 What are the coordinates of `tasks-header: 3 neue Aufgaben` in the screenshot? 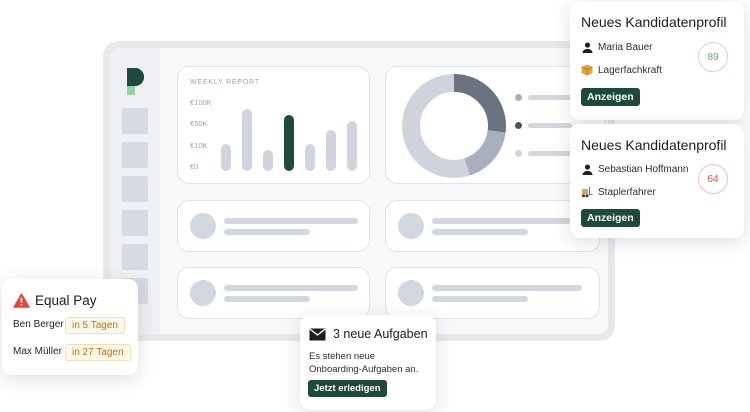 It's located at (368, 334).